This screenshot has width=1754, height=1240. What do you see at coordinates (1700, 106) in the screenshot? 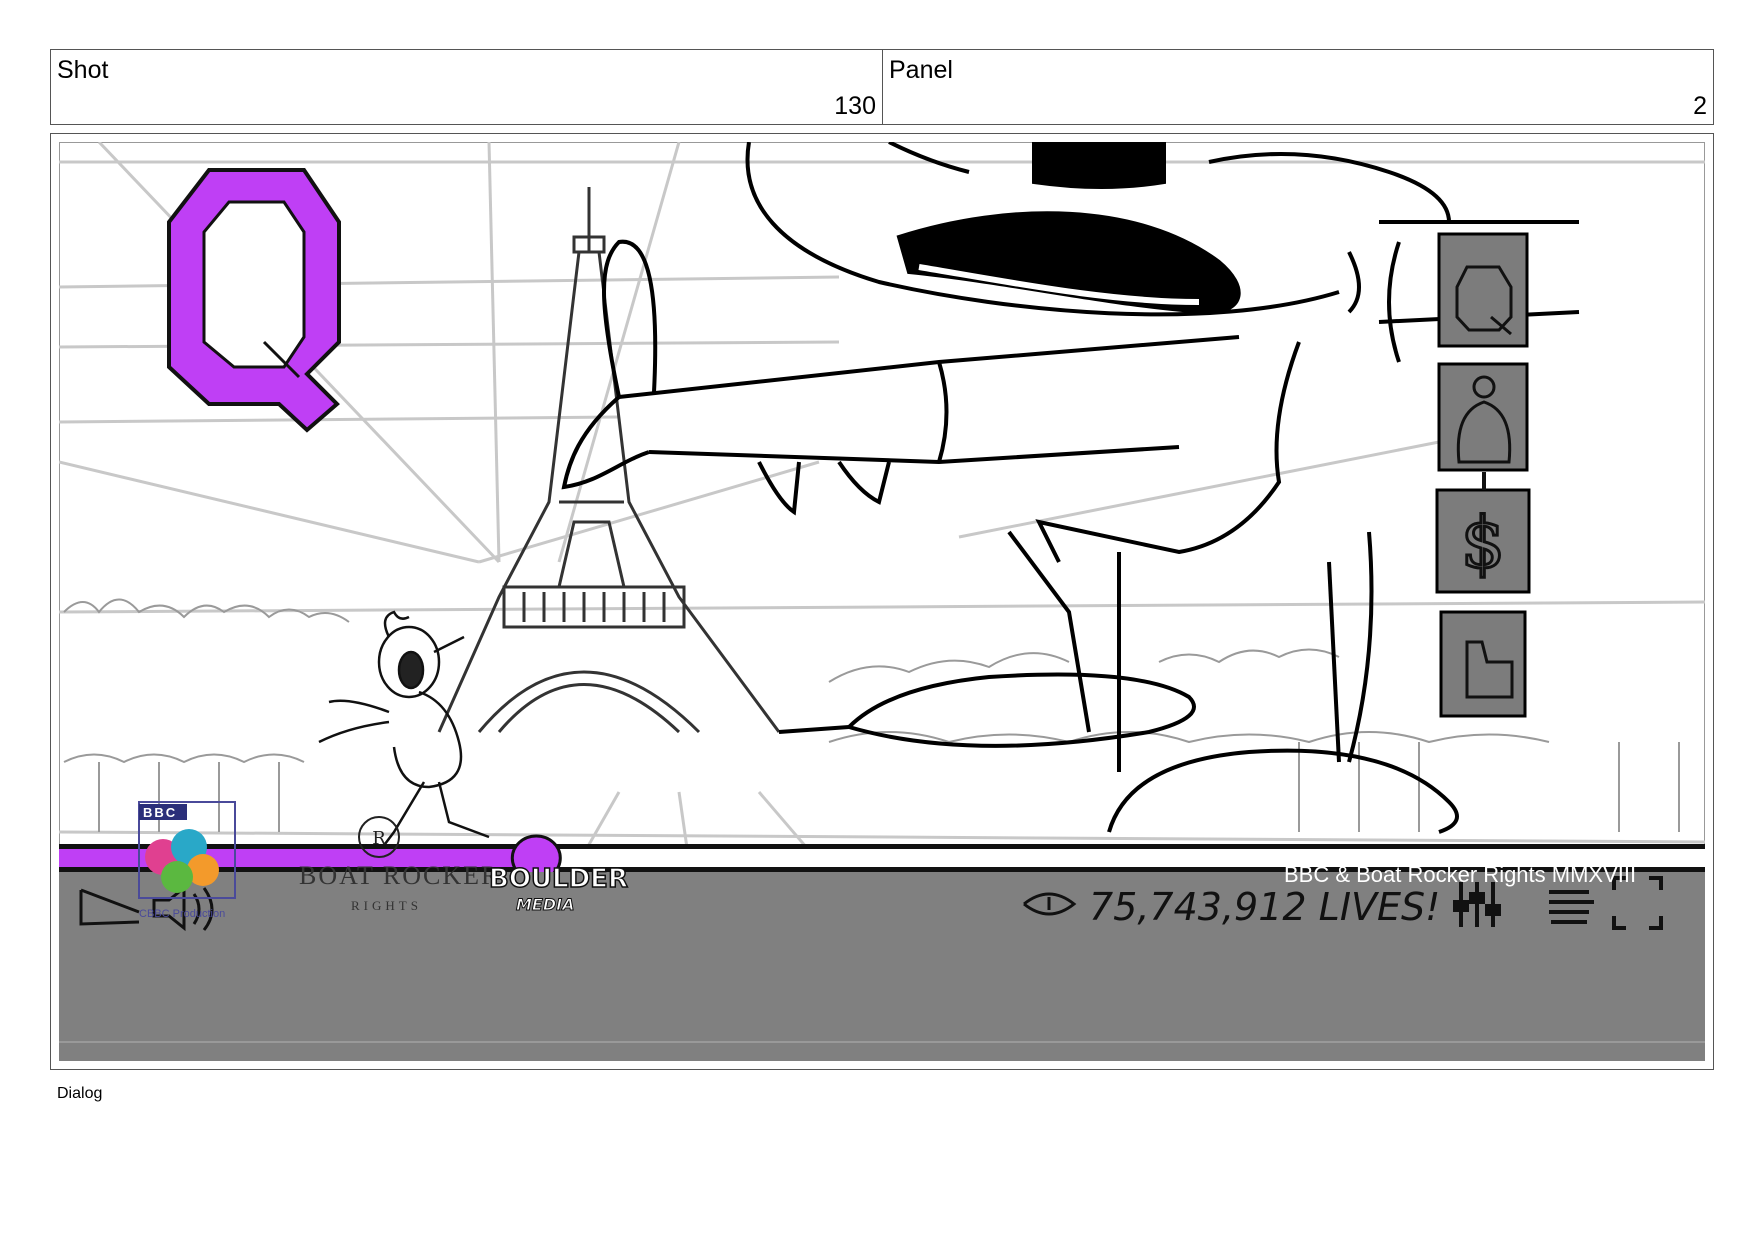
I see `panel-number: 2` at bounding box center [1700, 106].